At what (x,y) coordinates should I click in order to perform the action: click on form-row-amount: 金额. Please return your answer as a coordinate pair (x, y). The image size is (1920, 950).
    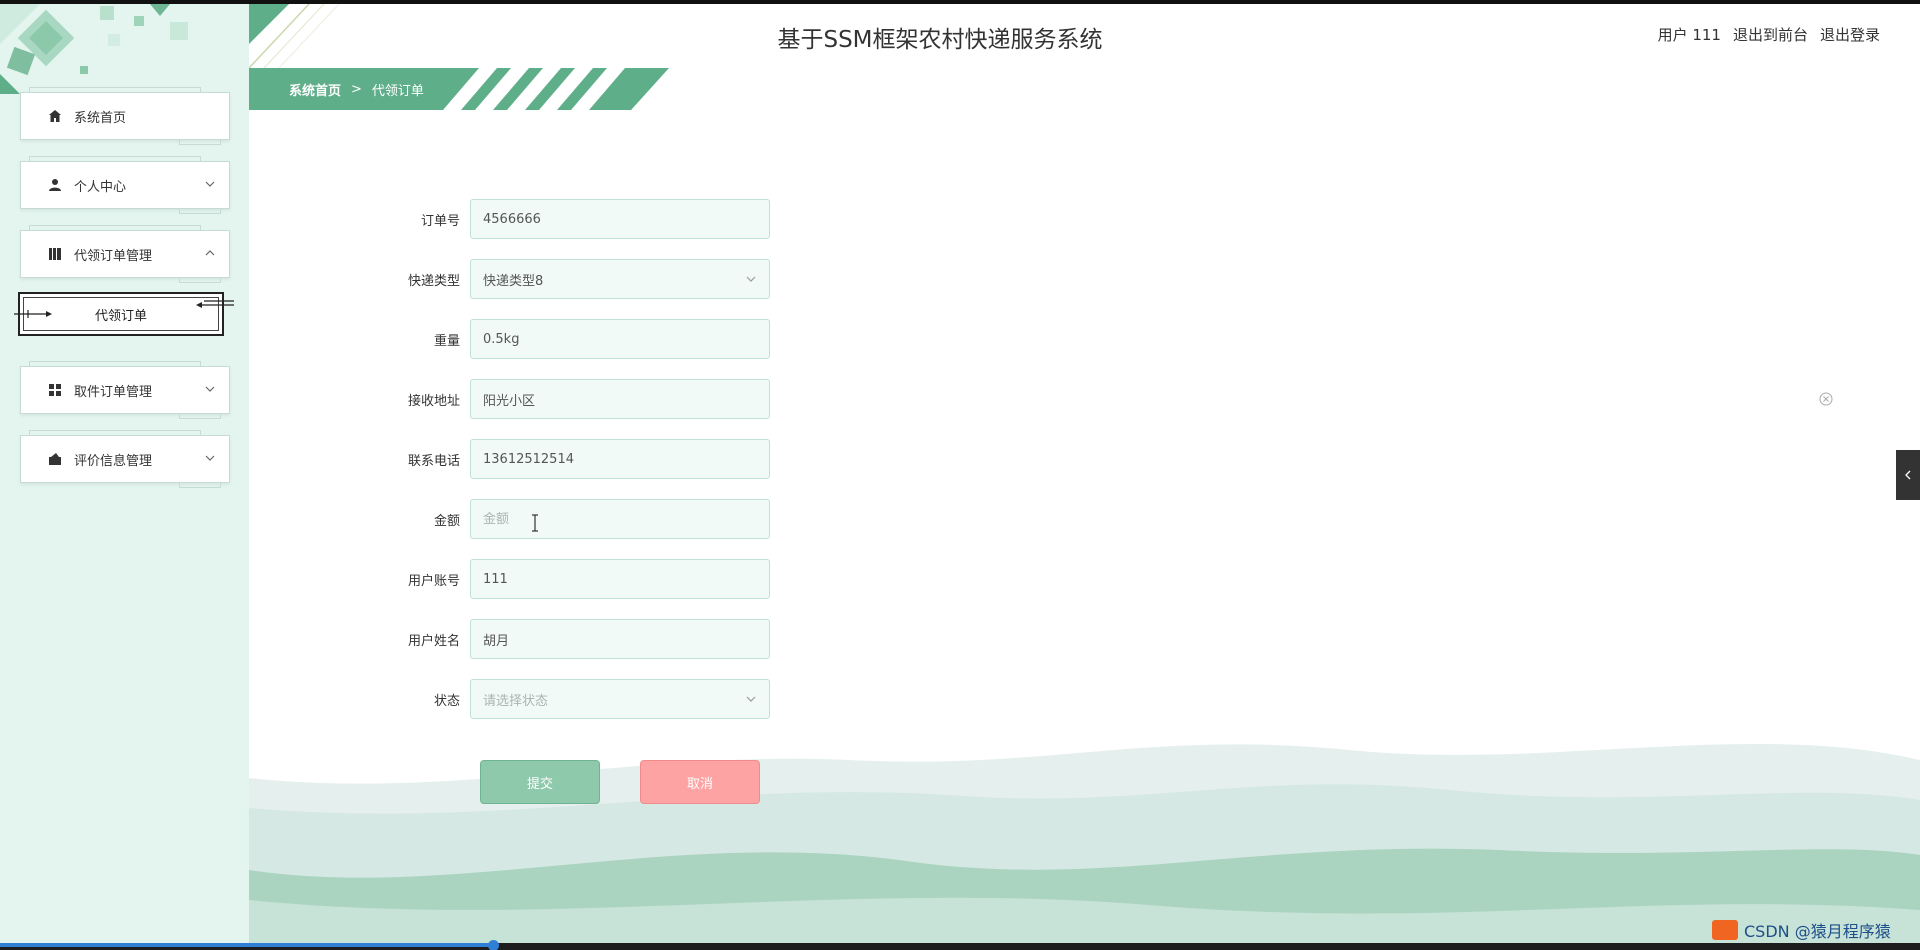
    Looking at the image, I should click on (575, 519).